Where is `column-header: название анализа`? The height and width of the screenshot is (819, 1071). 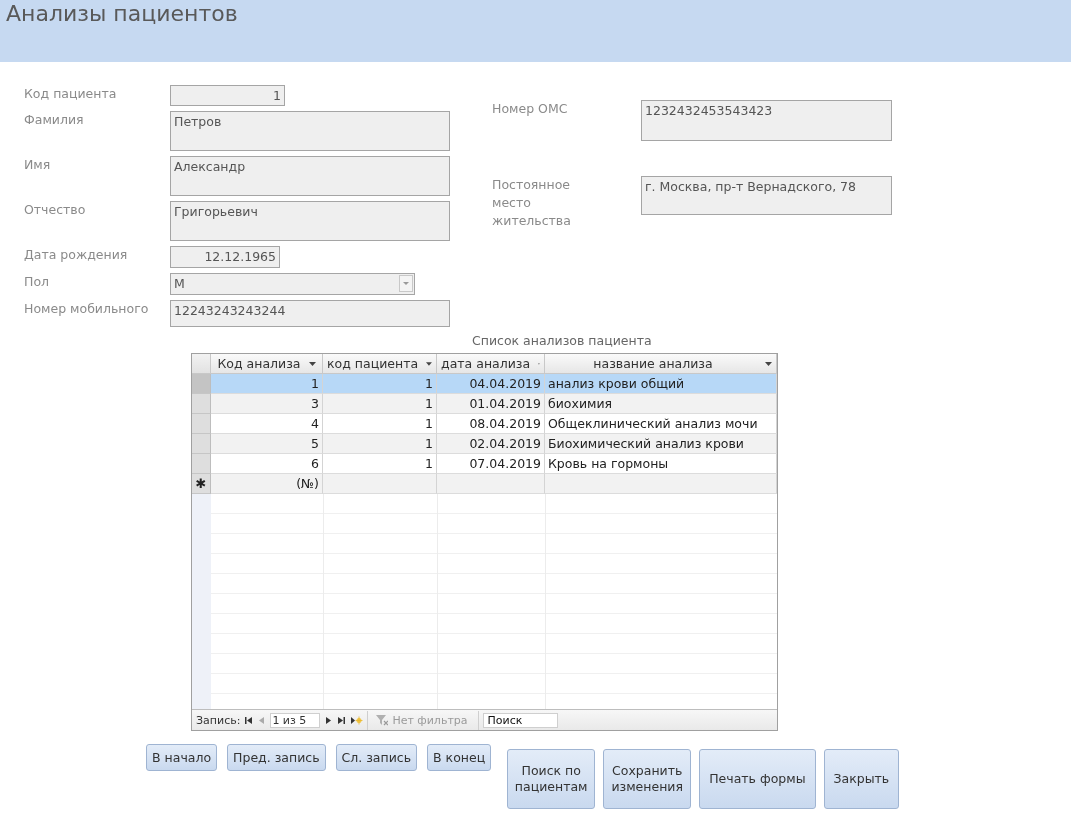
column-header: название анализа is located at coordinates (661, 364).